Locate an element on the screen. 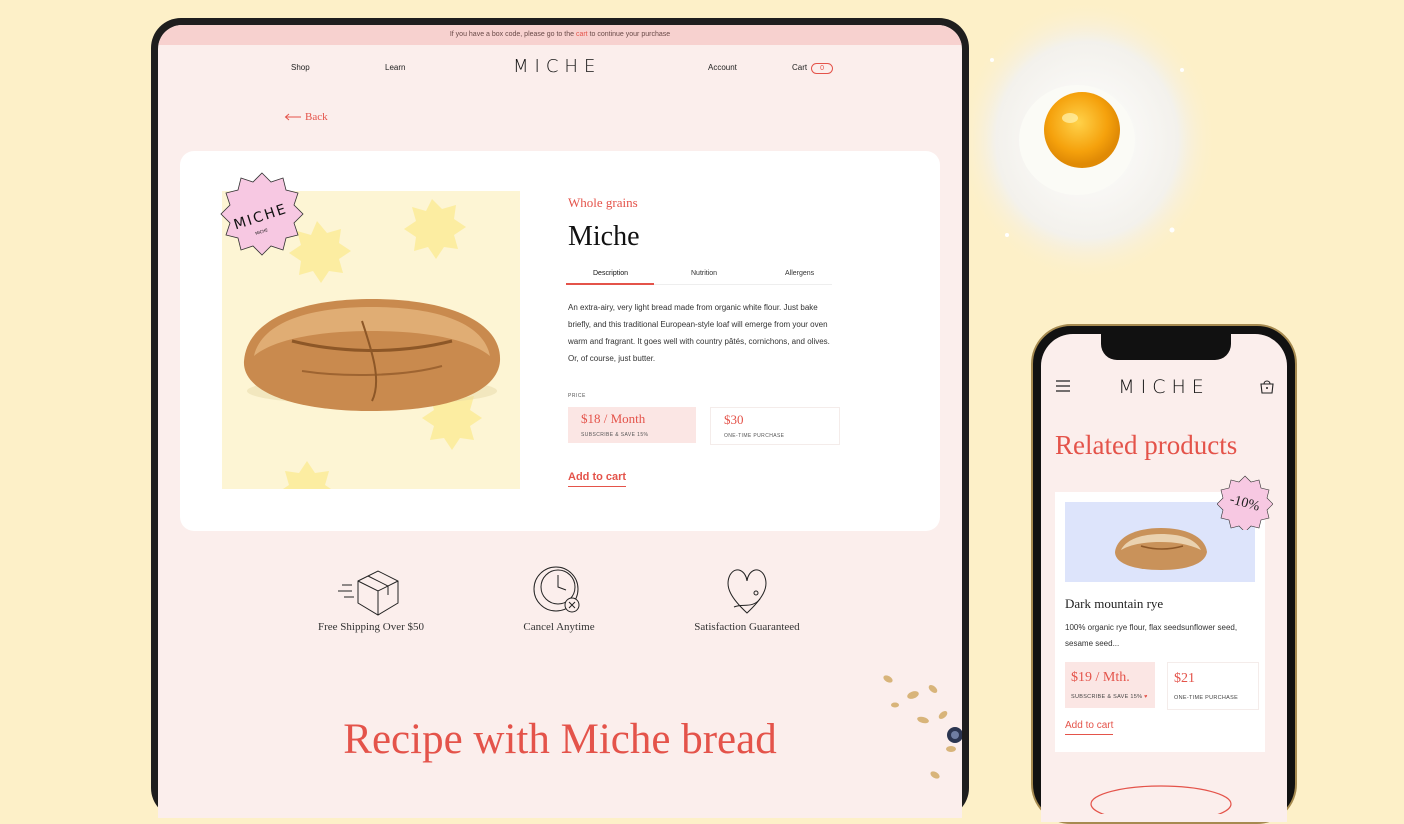 This screenshot has height=824, width=1404. flour-egg-image is located at coordinates (1087, 140).